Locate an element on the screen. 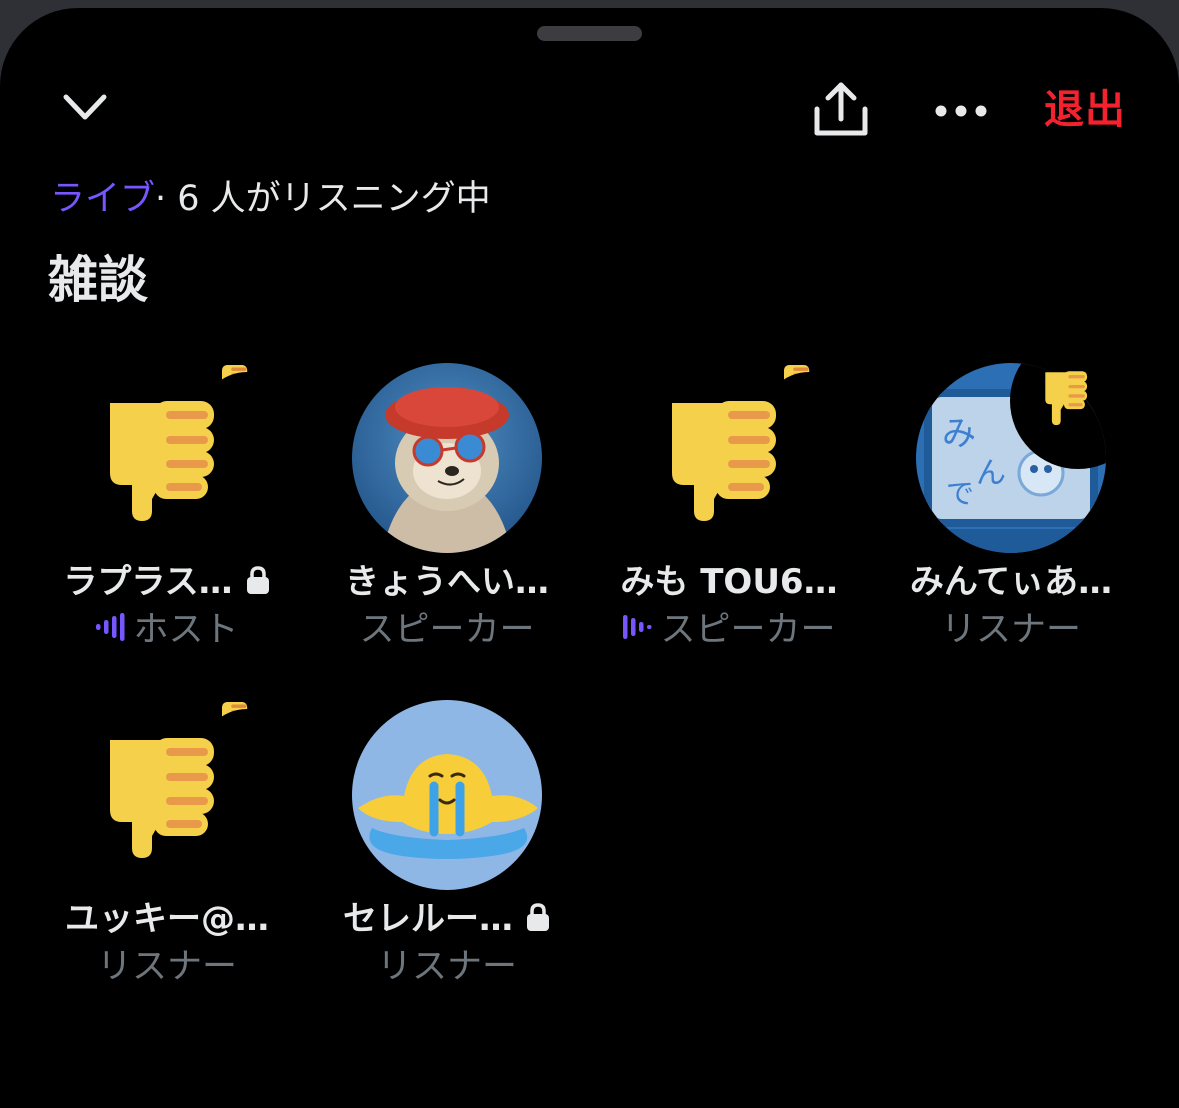 The width and height of the screenshot is (1179, 1108). sheet-grabber is located at coordinates (589, 33).